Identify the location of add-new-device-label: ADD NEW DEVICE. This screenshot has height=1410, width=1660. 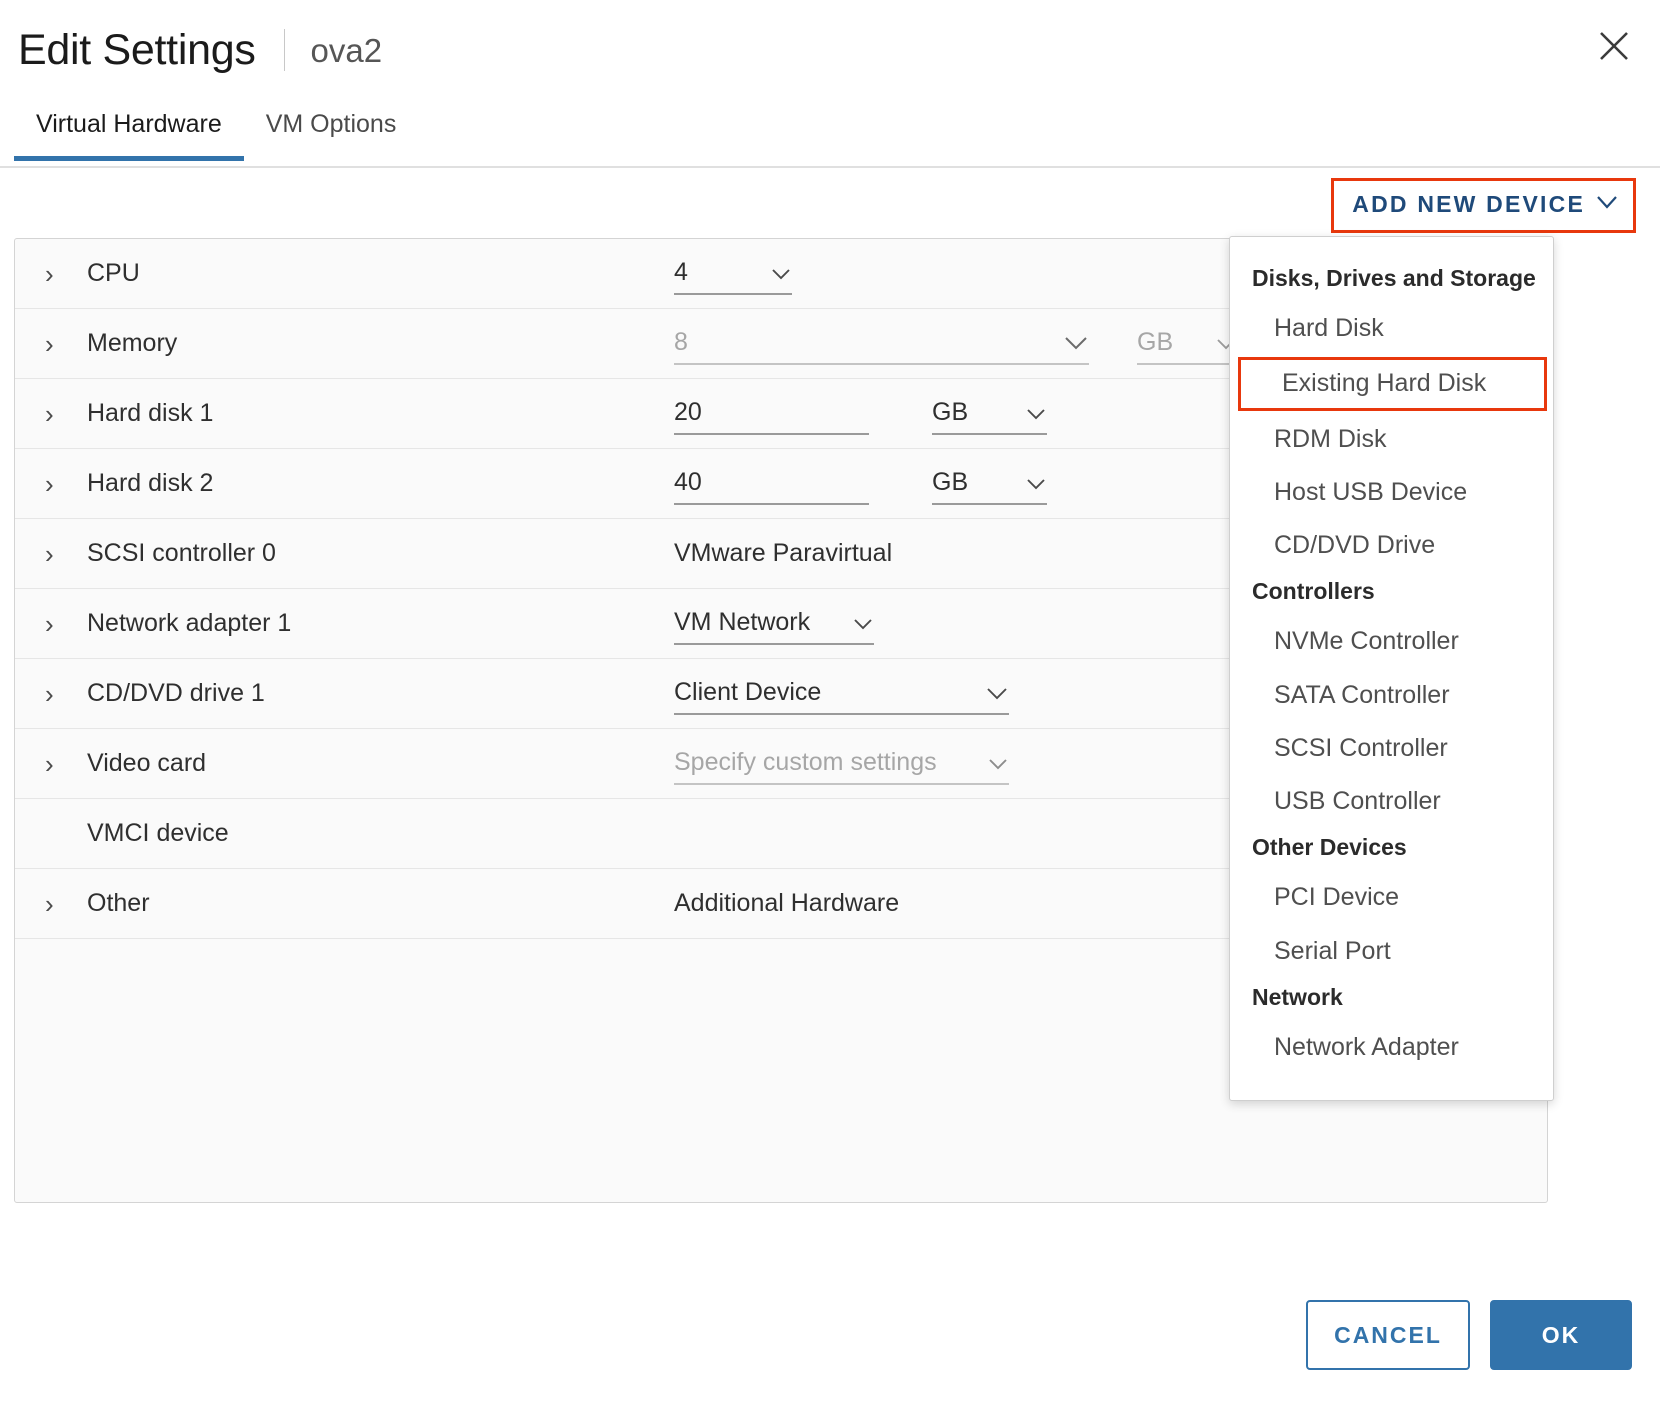
(1468, 204).